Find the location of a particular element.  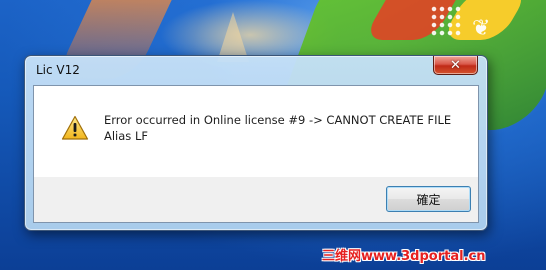

error-message-line-2: Alias LF is located at coordinates (126, 136).